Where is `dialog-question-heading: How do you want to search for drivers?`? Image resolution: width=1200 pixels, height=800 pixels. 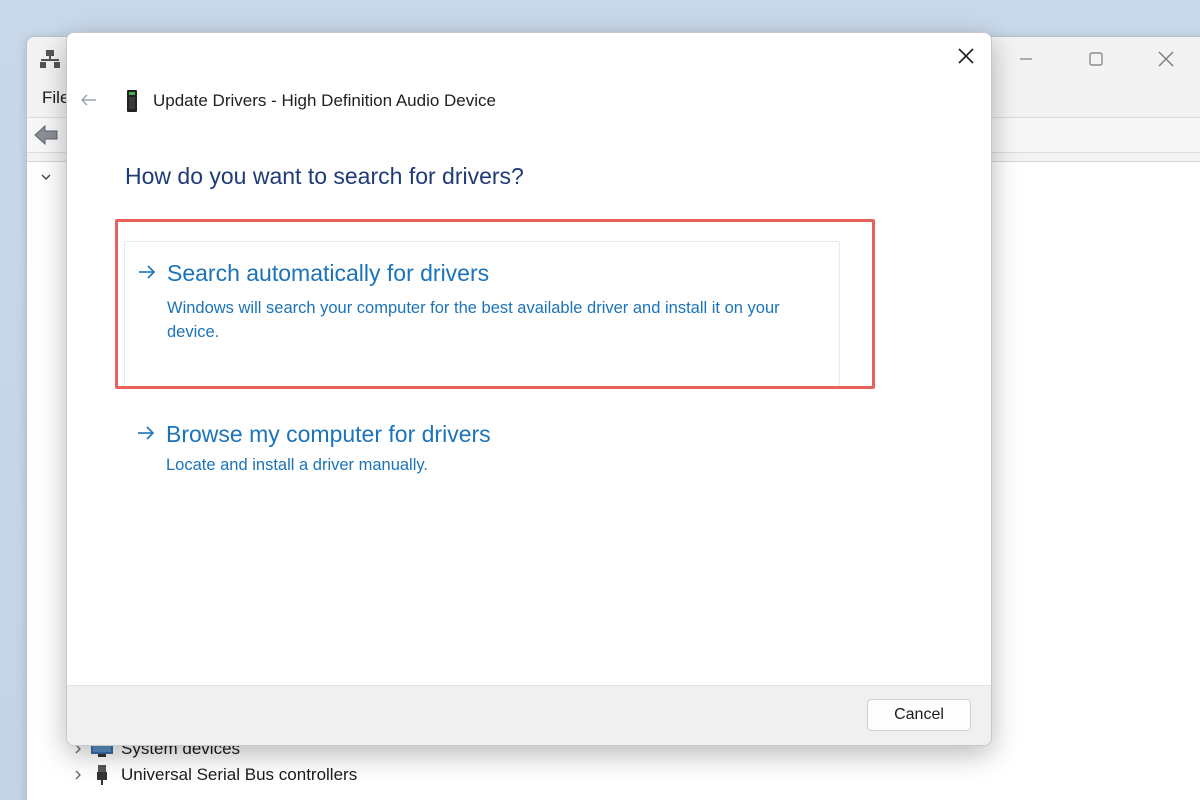 dialog-question-heading: How do you want to search for drivers? is located at coordinates (324, 176).